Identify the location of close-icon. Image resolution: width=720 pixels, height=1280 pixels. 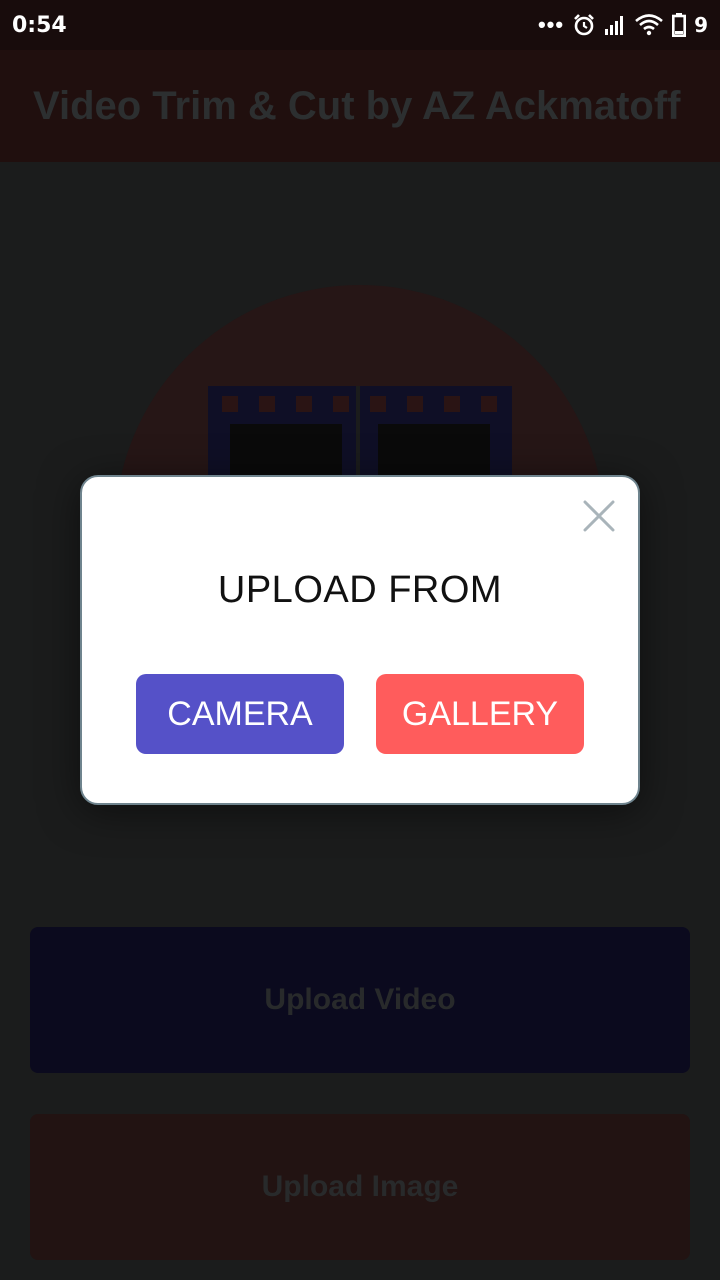
(599, 516).